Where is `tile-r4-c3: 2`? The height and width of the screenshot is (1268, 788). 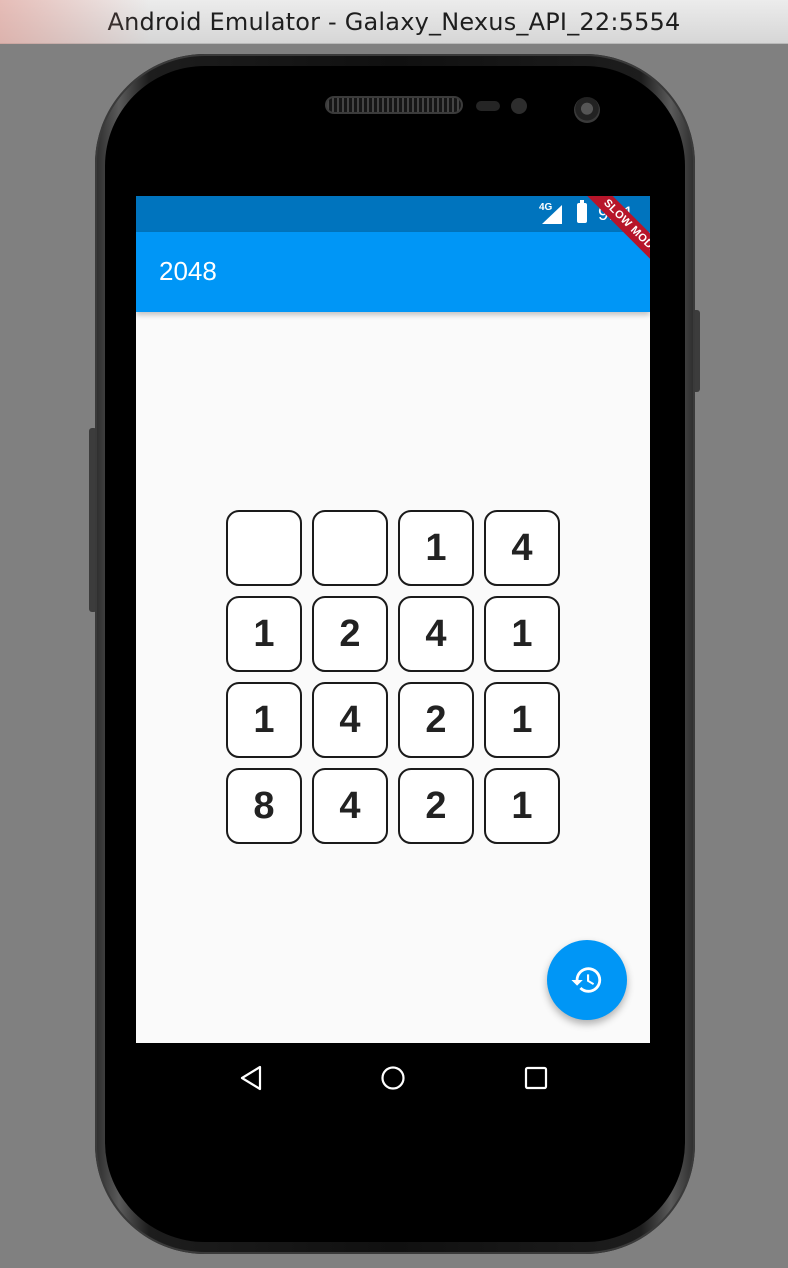 tile-r4-c3: 2 is located at coordinates (436, 806).